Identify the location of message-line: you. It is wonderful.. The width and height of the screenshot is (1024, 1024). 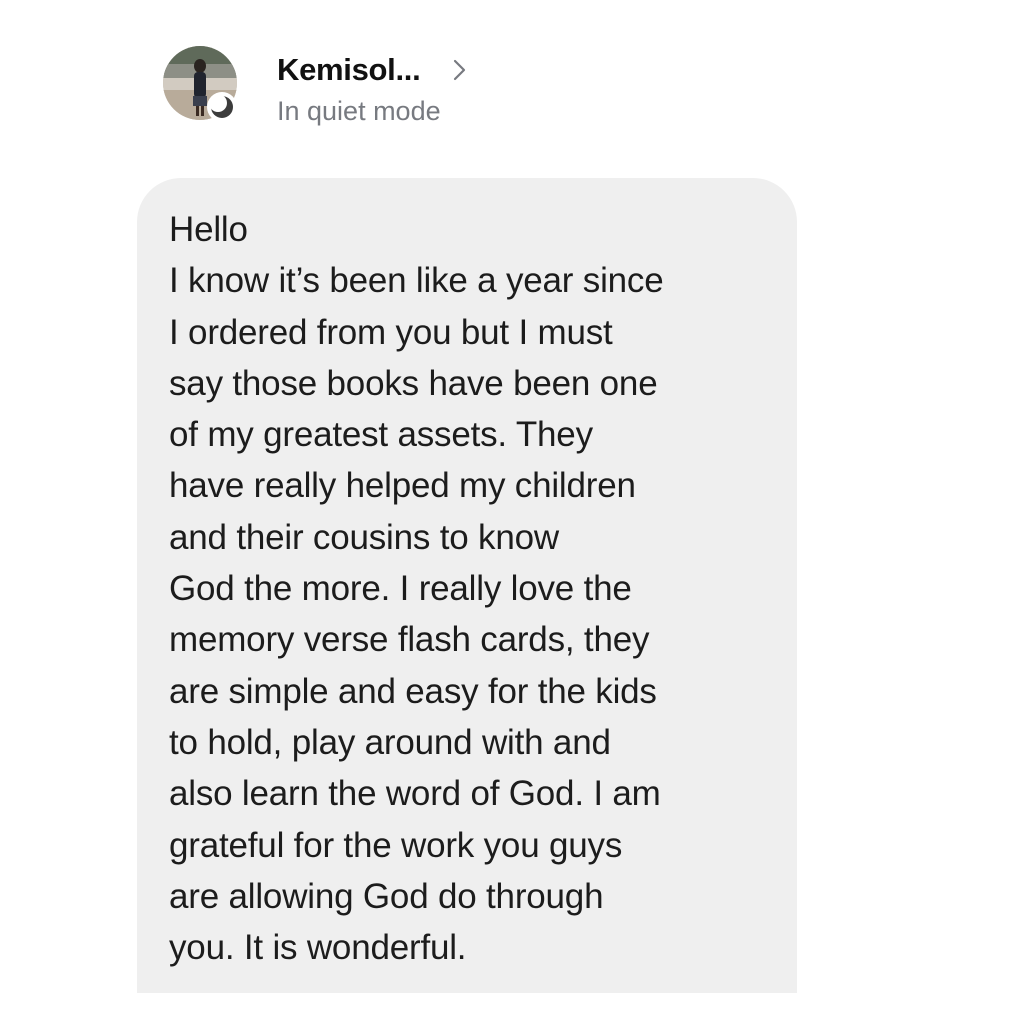
(318, 948).